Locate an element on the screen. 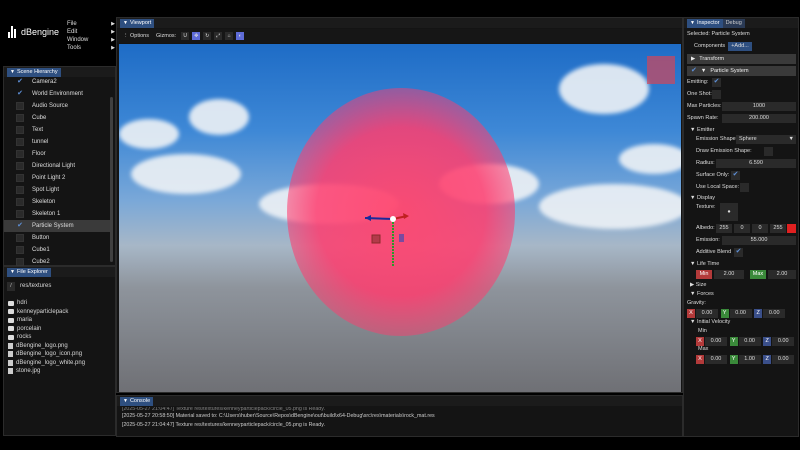  hierarchy-scrollbar is located at coordinates (111, 179).